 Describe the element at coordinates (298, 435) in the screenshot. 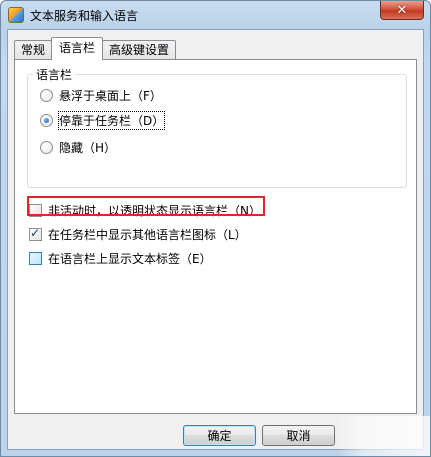

I see `cancel-button: 取消` at that location.